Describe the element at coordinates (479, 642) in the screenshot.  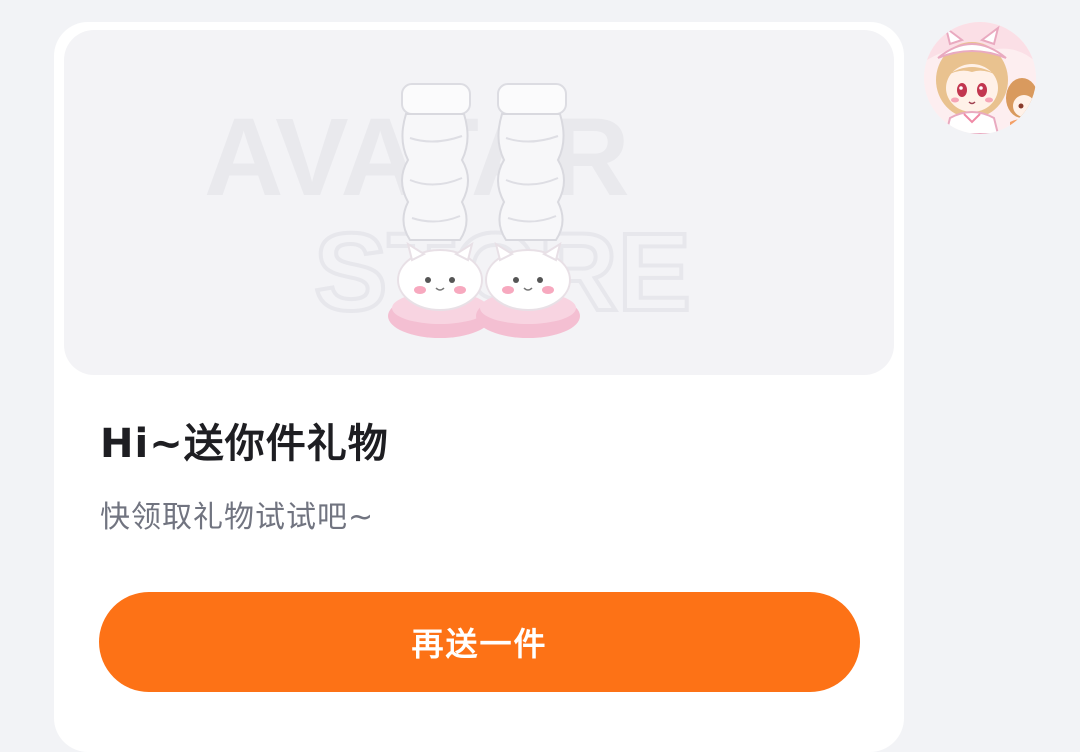
I see `send-another-button: 再送一件` at that location.